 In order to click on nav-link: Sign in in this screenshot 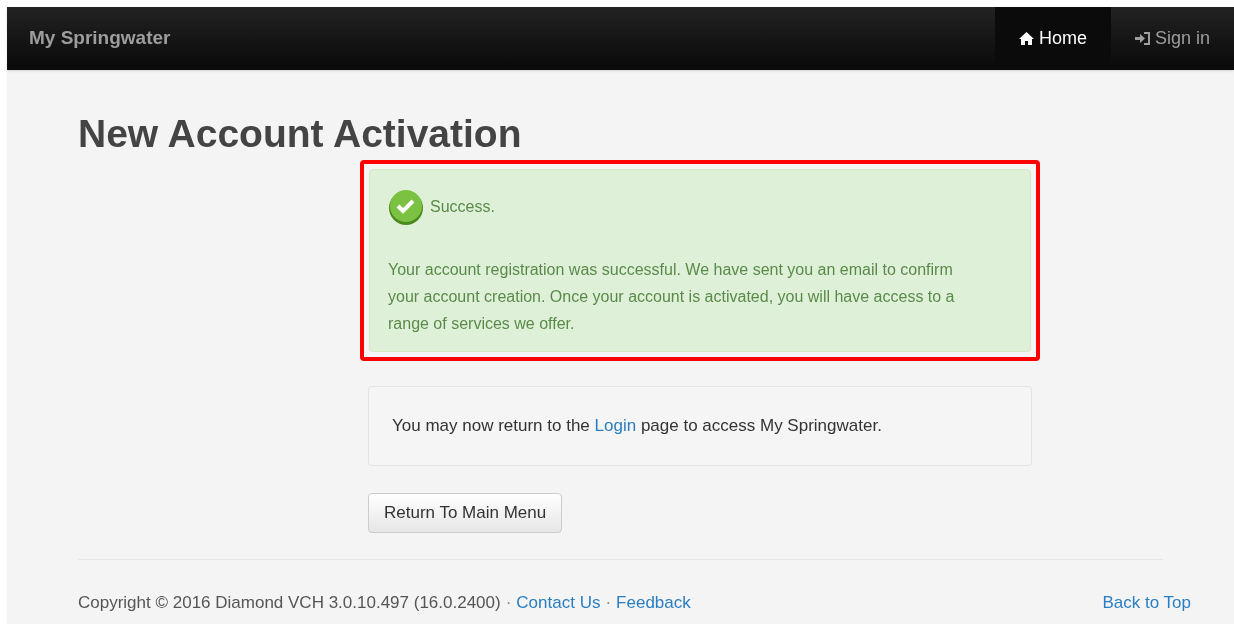, I will do `click(1172, 38)`.